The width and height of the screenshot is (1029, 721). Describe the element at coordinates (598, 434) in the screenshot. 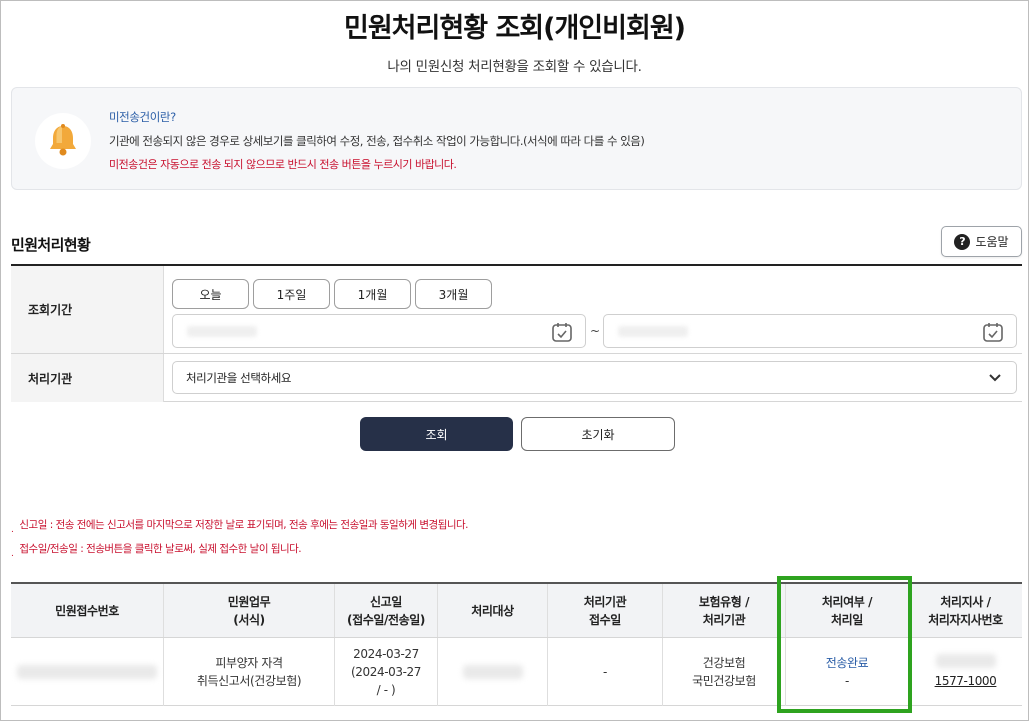

I see `reset-button: 초기화` at that location.